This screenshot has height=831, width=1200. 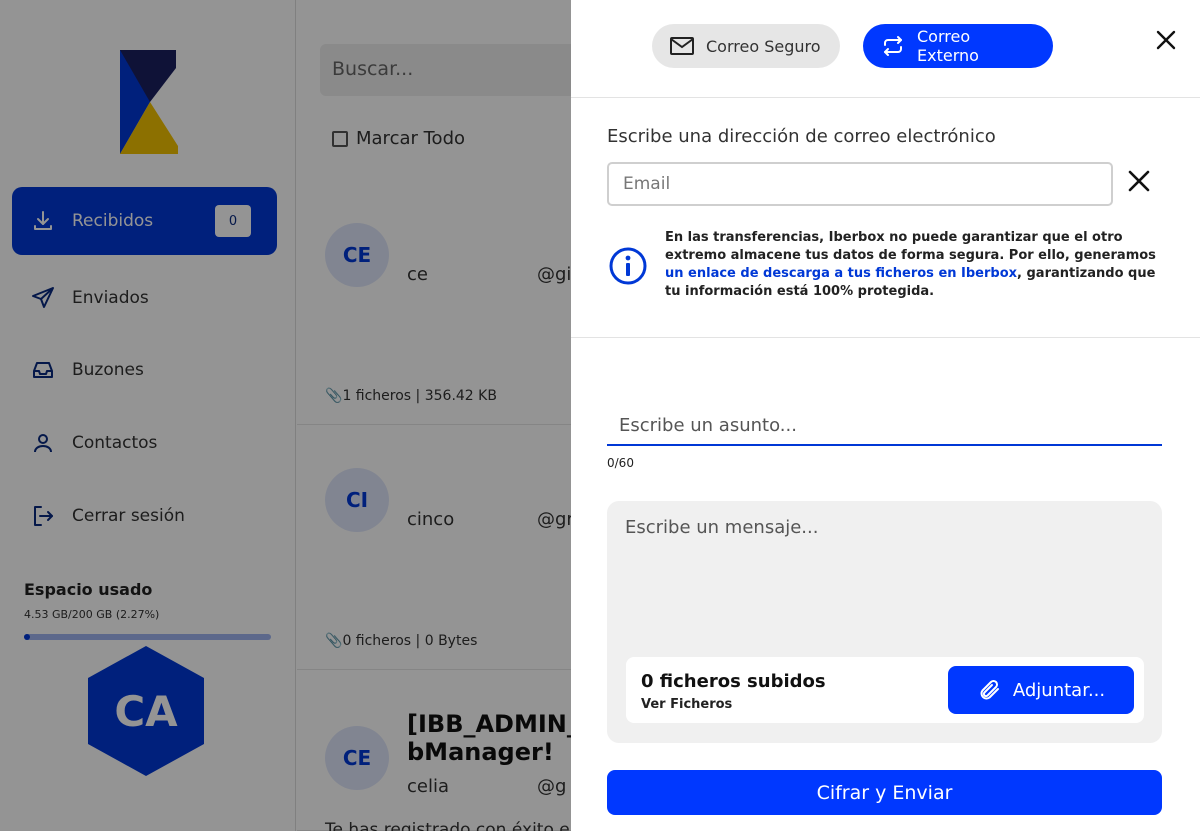 What do you see at coordinates (884, 576) in the screenshot?
I see `message-textarea` at bounding box center [884, 576].